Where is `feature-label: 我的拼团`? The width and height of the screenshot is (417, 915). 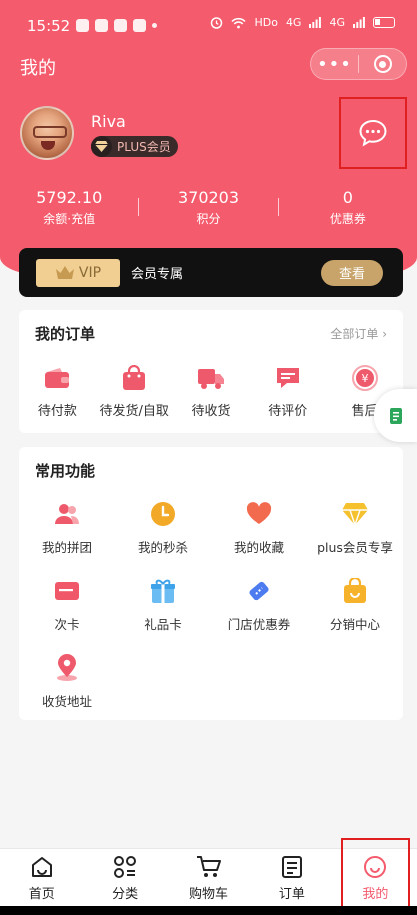
feature-label: 我的拼团 is located at coordinates (66, 547).